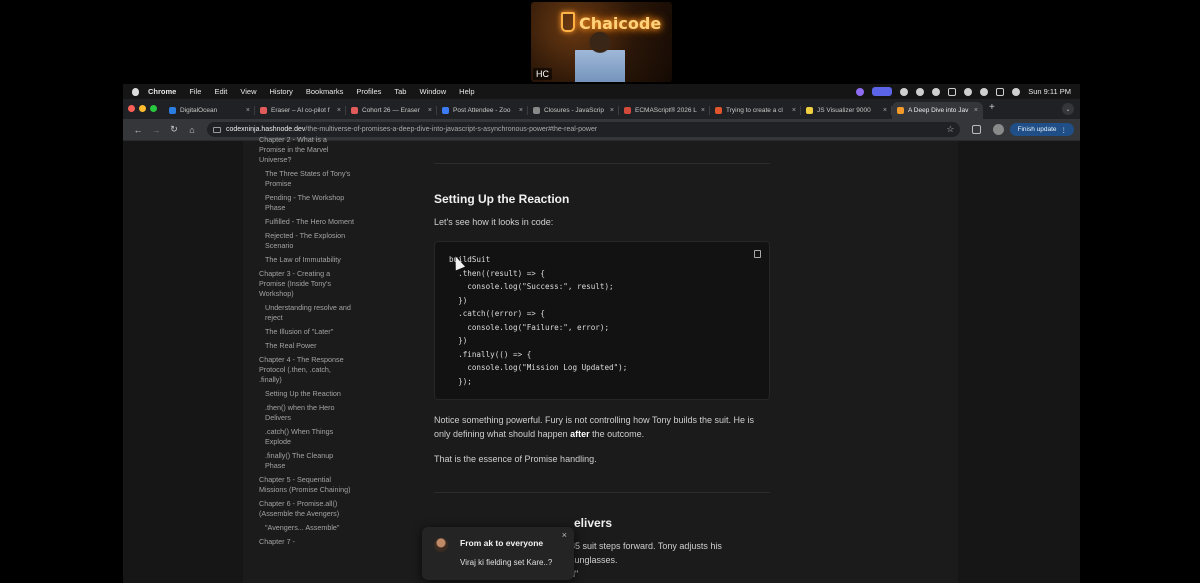  What do you see at coordinates (755, 110) in the screenshot?
I see `browser-tab: Trying to create a cl ×` at bounding box center [755, 110].